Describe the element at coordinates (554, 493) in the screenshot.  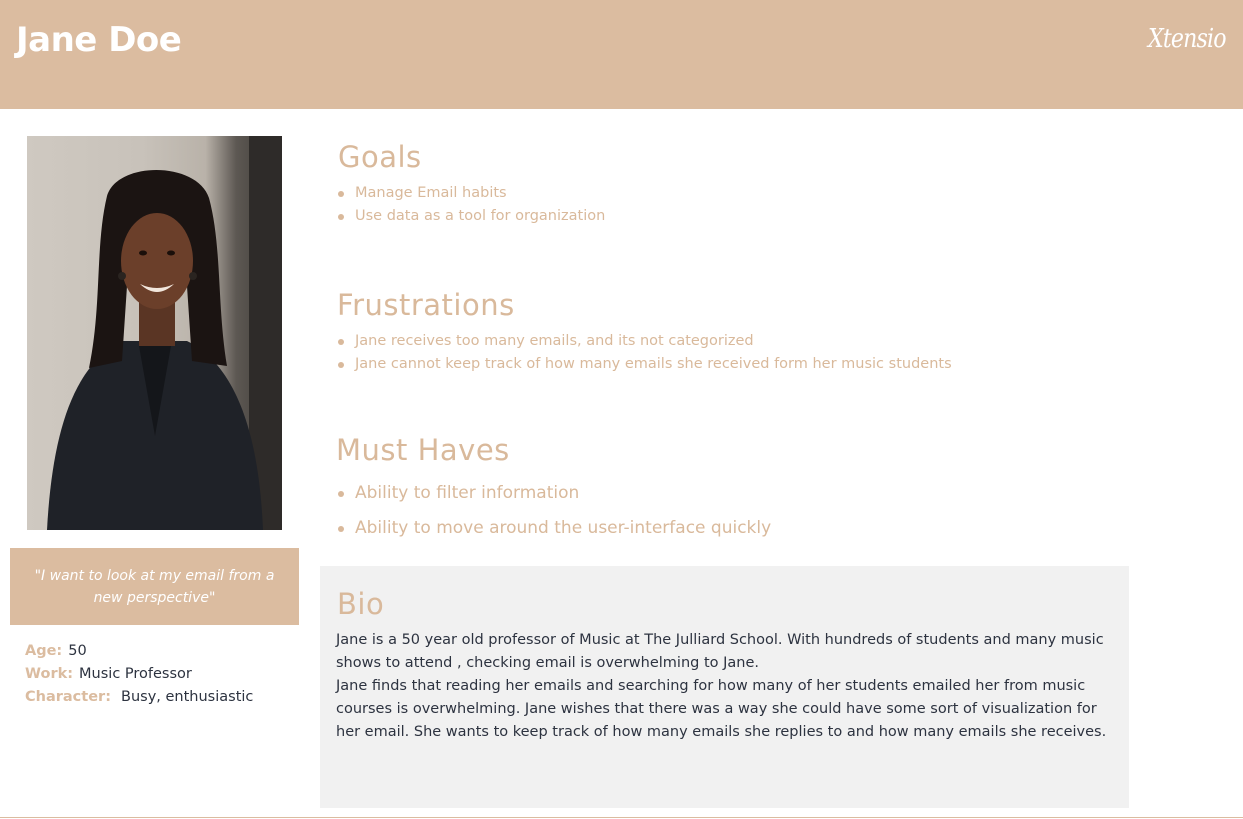
I see `list-item: Ability to filter information` at that location.